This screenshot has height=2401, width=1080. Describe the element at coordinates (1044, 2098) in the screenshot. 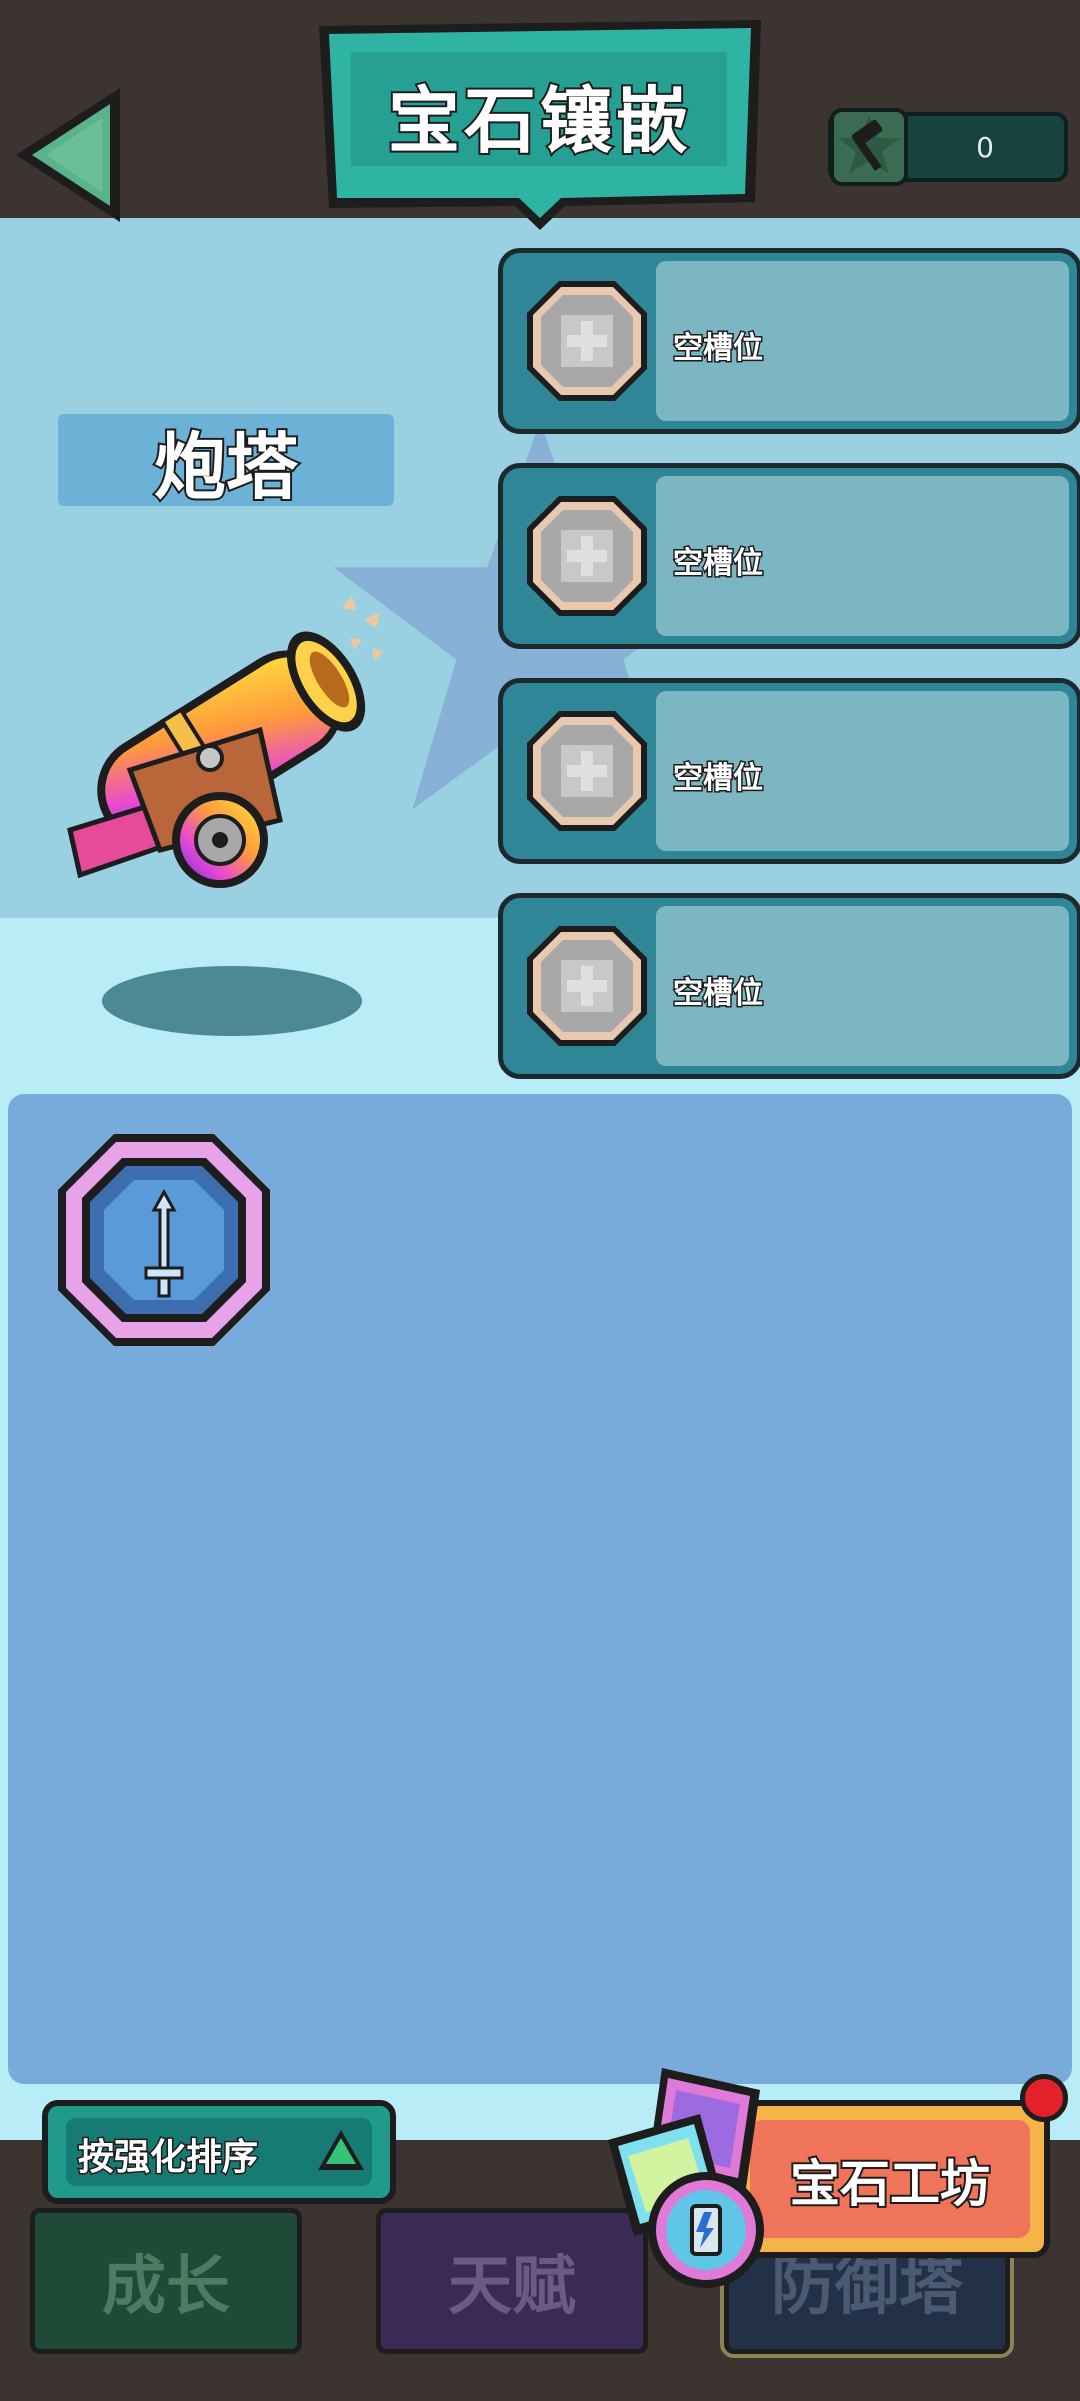

I see `notification-badge` at that location.